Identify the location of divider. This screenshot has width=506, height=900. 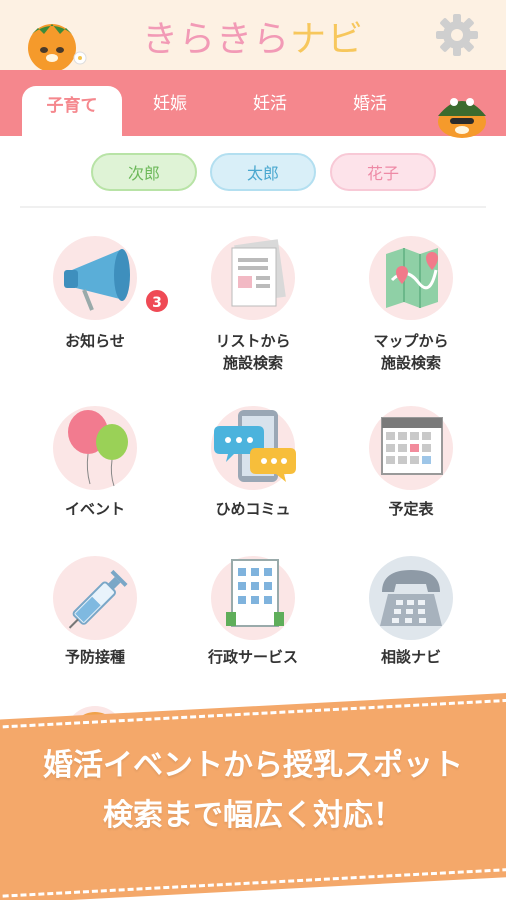
(253, 207).